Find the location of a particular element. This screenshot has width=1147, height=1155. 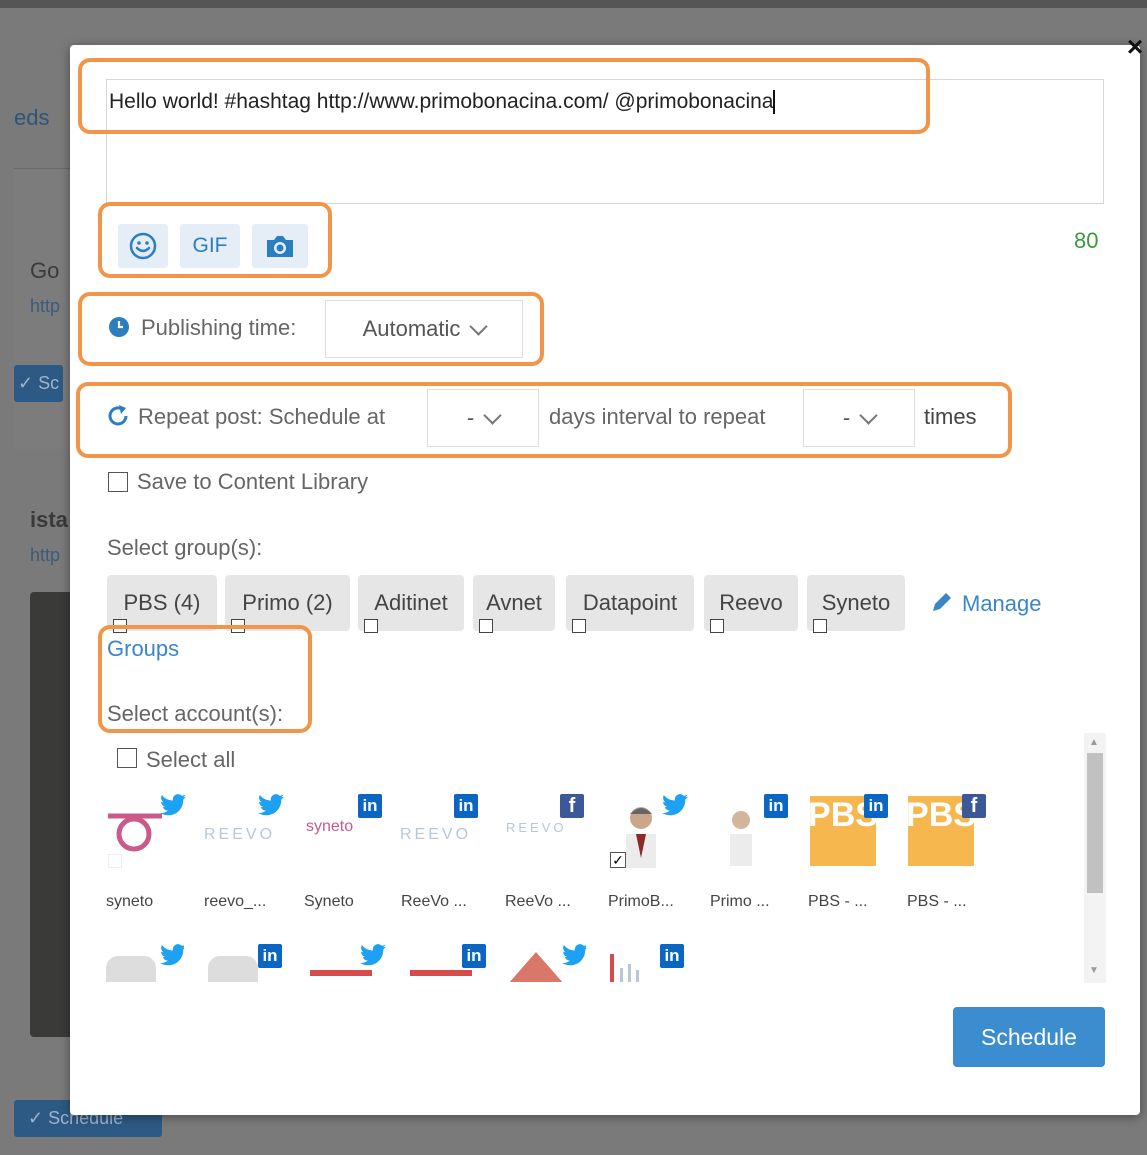

group-avnet: Avnet is located at coordinates (514, 604).